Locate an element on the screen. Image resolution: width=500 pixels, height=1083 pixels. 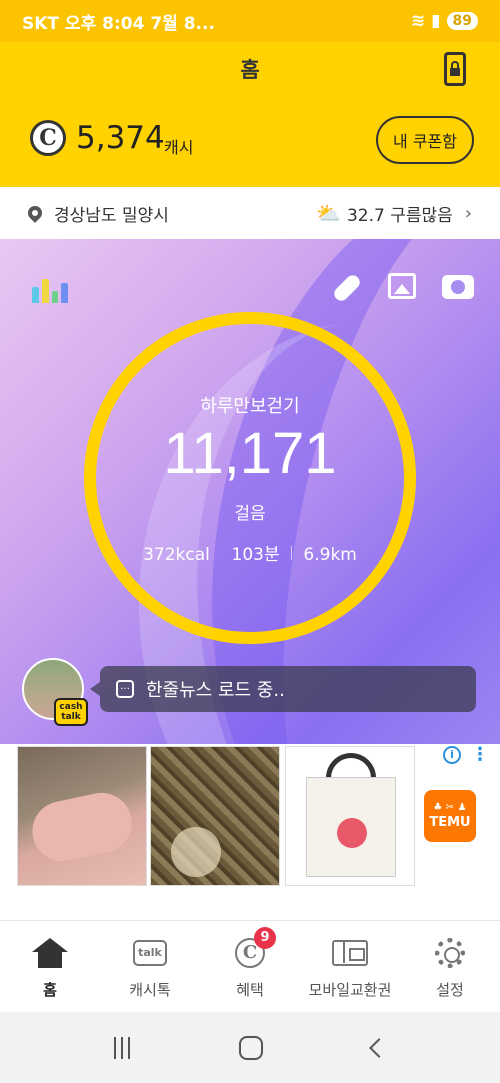
battery-indicator: 89 is located at coordinates (462, 21).